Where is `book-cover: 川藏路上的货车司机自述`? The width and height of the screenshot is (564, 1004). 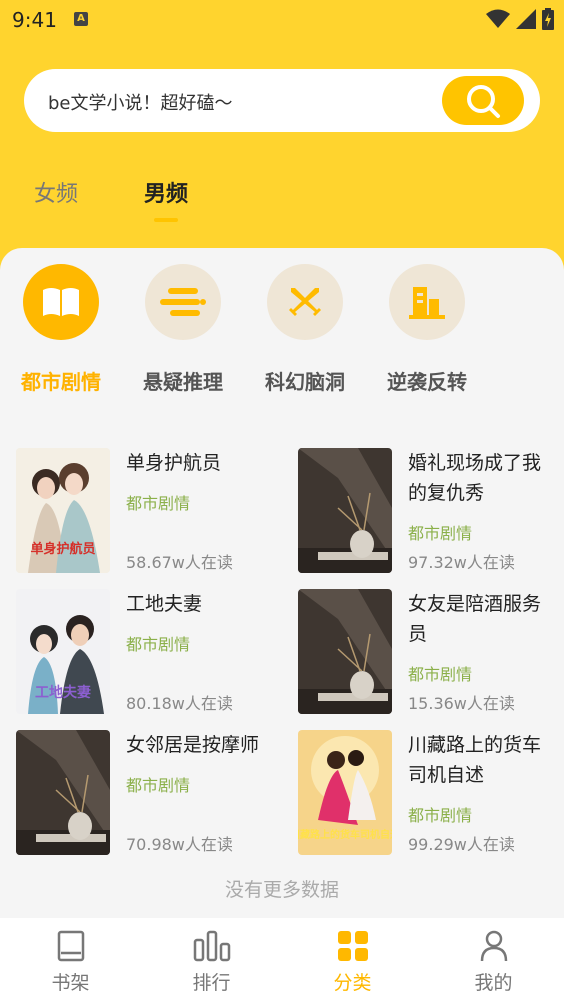
book-cover: 川藏路上的货车司机自述 is located at coordinates (345, 792).